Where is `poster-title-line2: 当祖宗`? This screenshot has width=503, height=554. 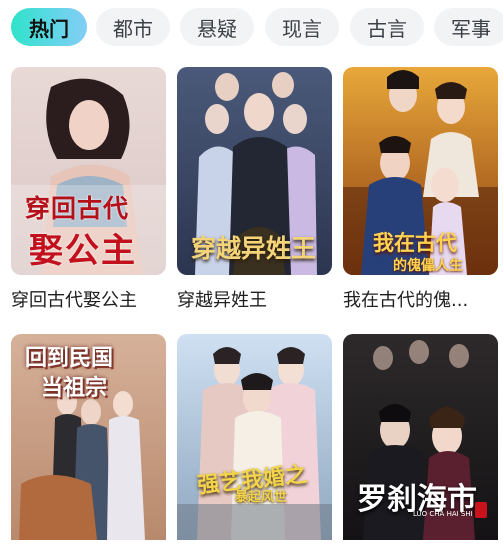
poster-title-line2: 当祖宗 is located at coordinates (74, 388).